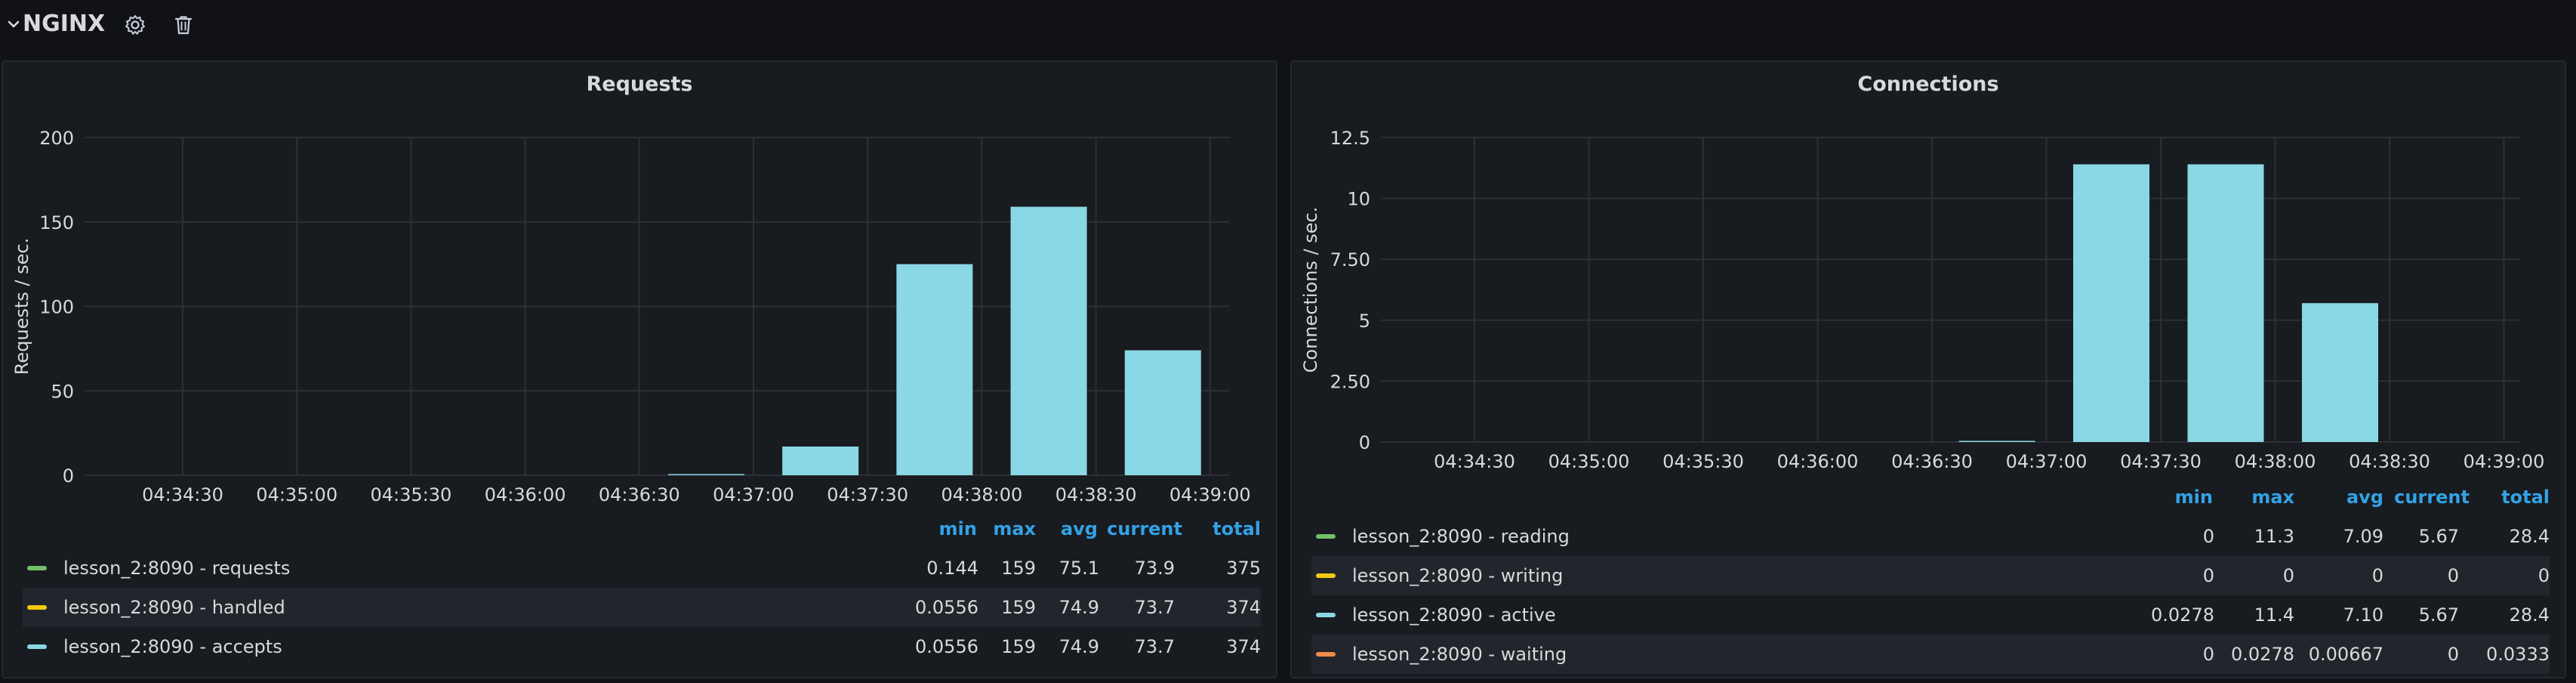 The height and width of the screenshot is (683, 2576). What do you see at coordinates (64, 24) in the screenshot?
I see `row-title: NGINX` at bounding box center [64, 24].